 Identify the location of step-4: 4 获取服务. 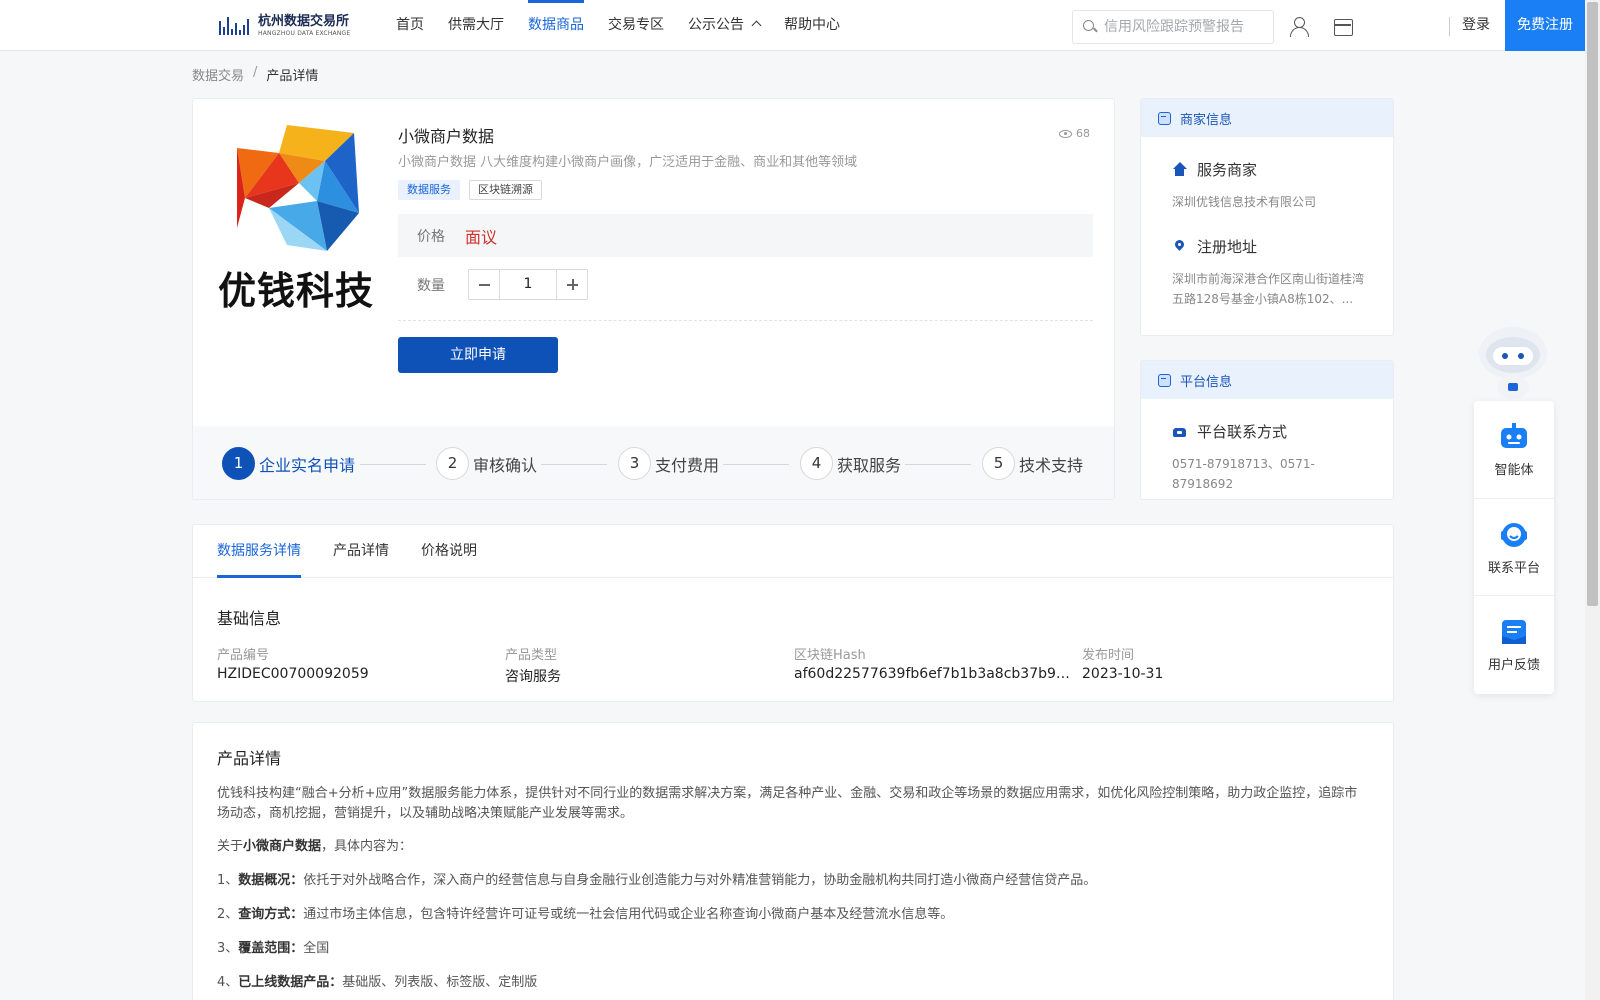
(850, 463).